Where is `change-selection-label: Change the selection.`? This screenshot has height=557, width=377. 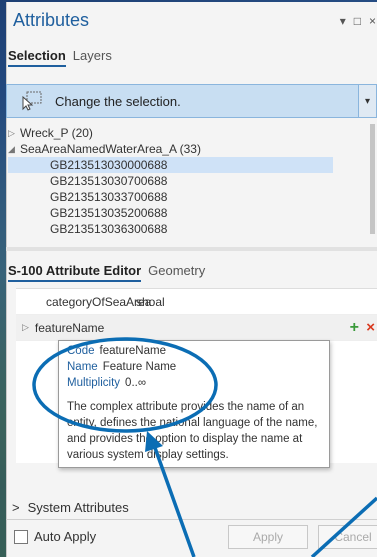 change-selection-label: Change the selection. is located at coordinates (118, 101).